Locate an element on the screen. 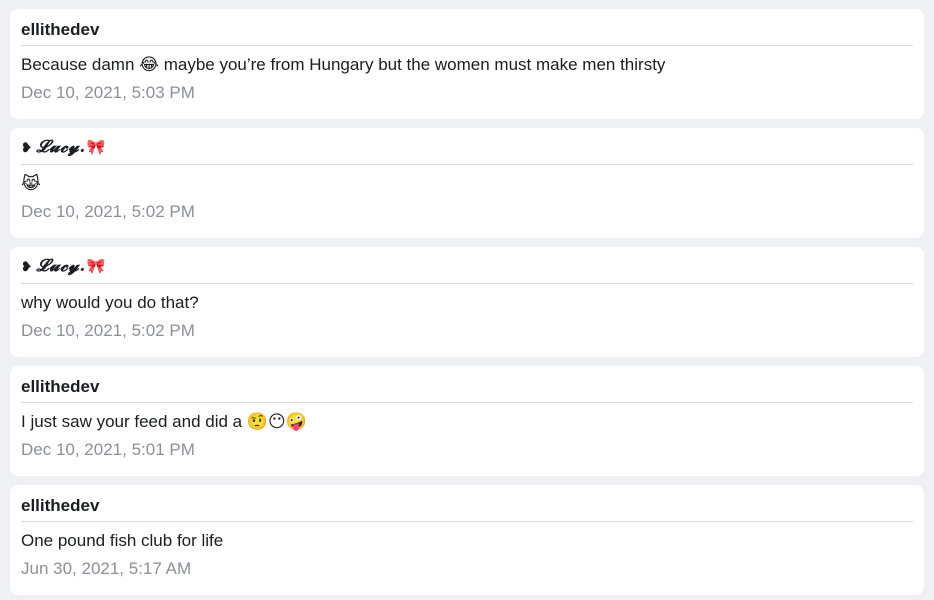 This screenshot has width=934, height=600. message-text: I just saw your feed and did a 🤨😶🤪 is located at coordinates (164, 421).